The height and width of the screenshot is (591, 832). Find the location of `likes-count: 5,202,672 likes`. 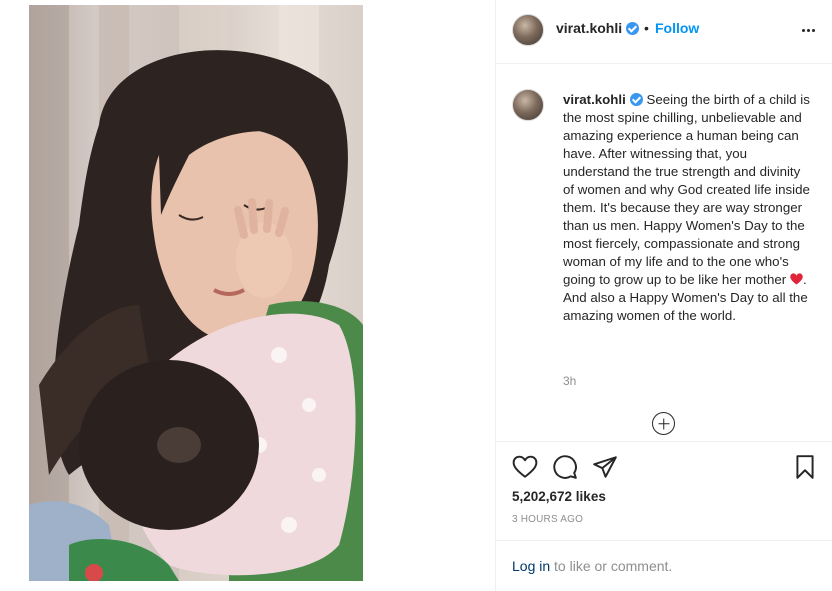

likes-count: 5,202,672 likes is located at coordinates (559, 496).